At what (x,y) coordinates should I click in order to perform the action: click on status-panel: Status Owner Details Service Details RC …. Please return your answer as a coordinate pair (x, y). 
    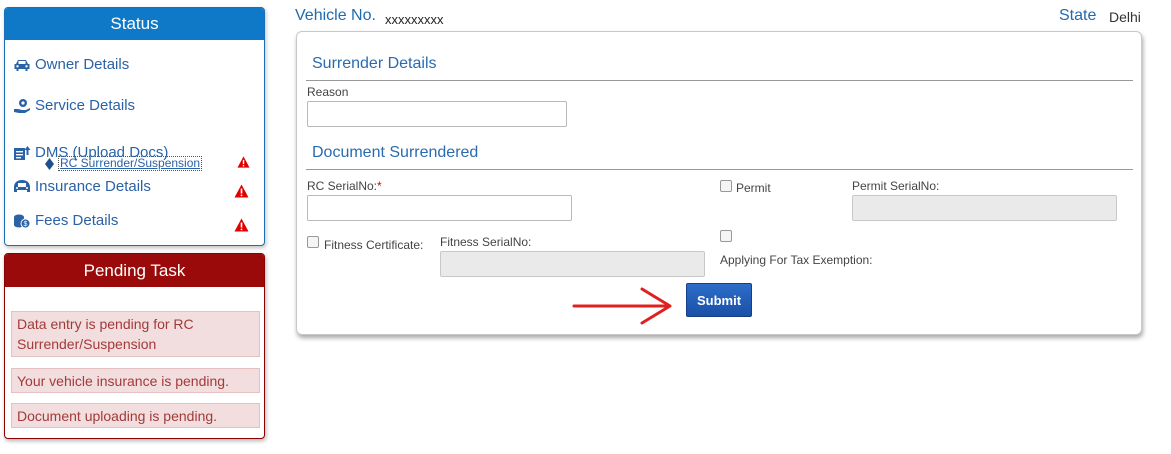
    Looking at the image, I should click on (134, 126).